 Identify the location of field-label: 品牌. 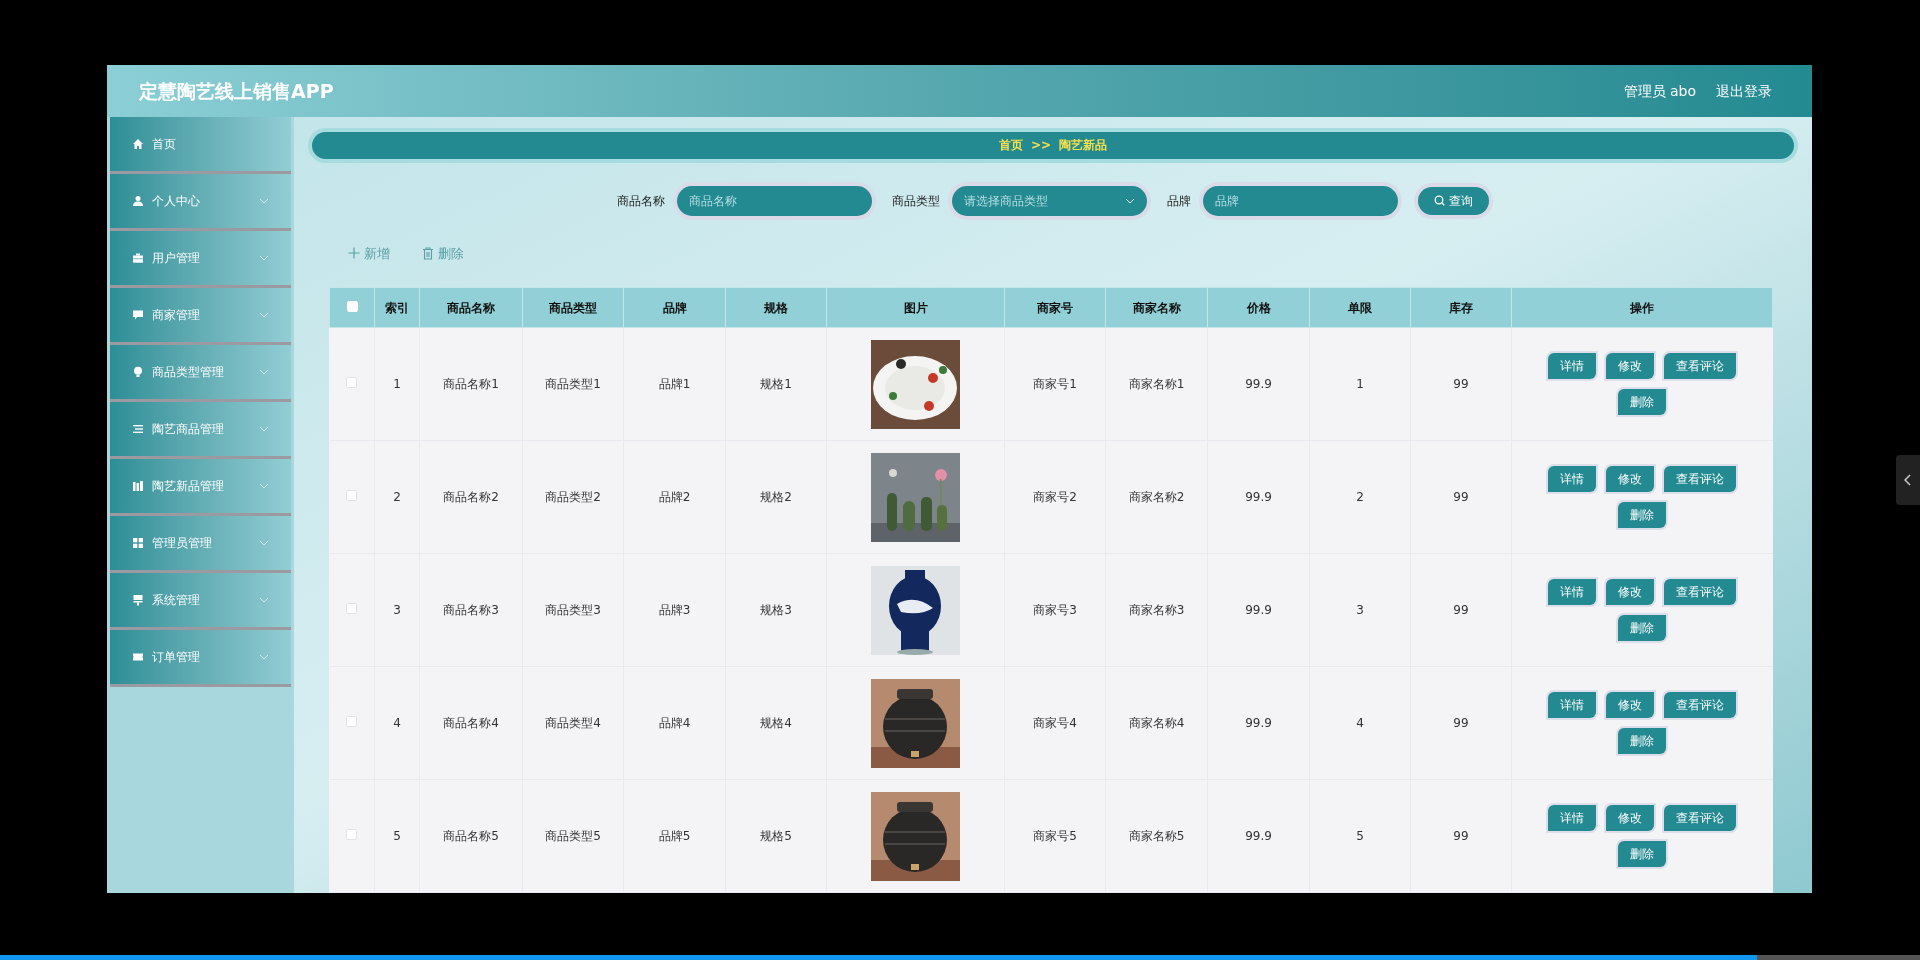
(1179, 201).